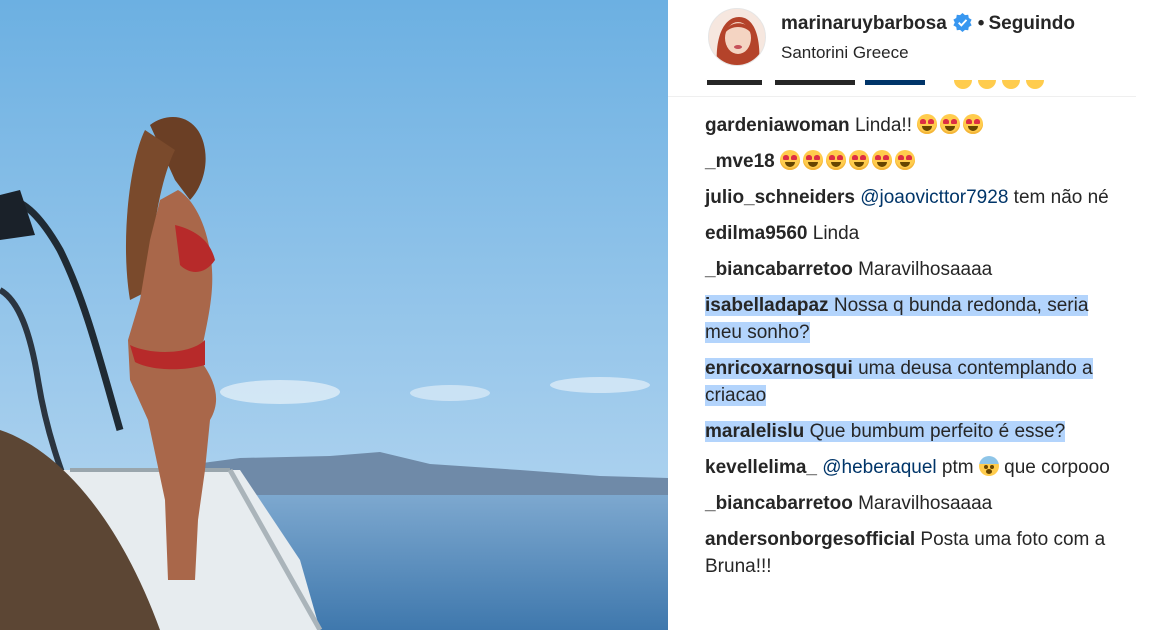 The image size is (1149, 630). What do you see at coordinates (1031, 23) in the screenshot?
I see `following-button: Seguindo` at bounding box center [1031, 23].